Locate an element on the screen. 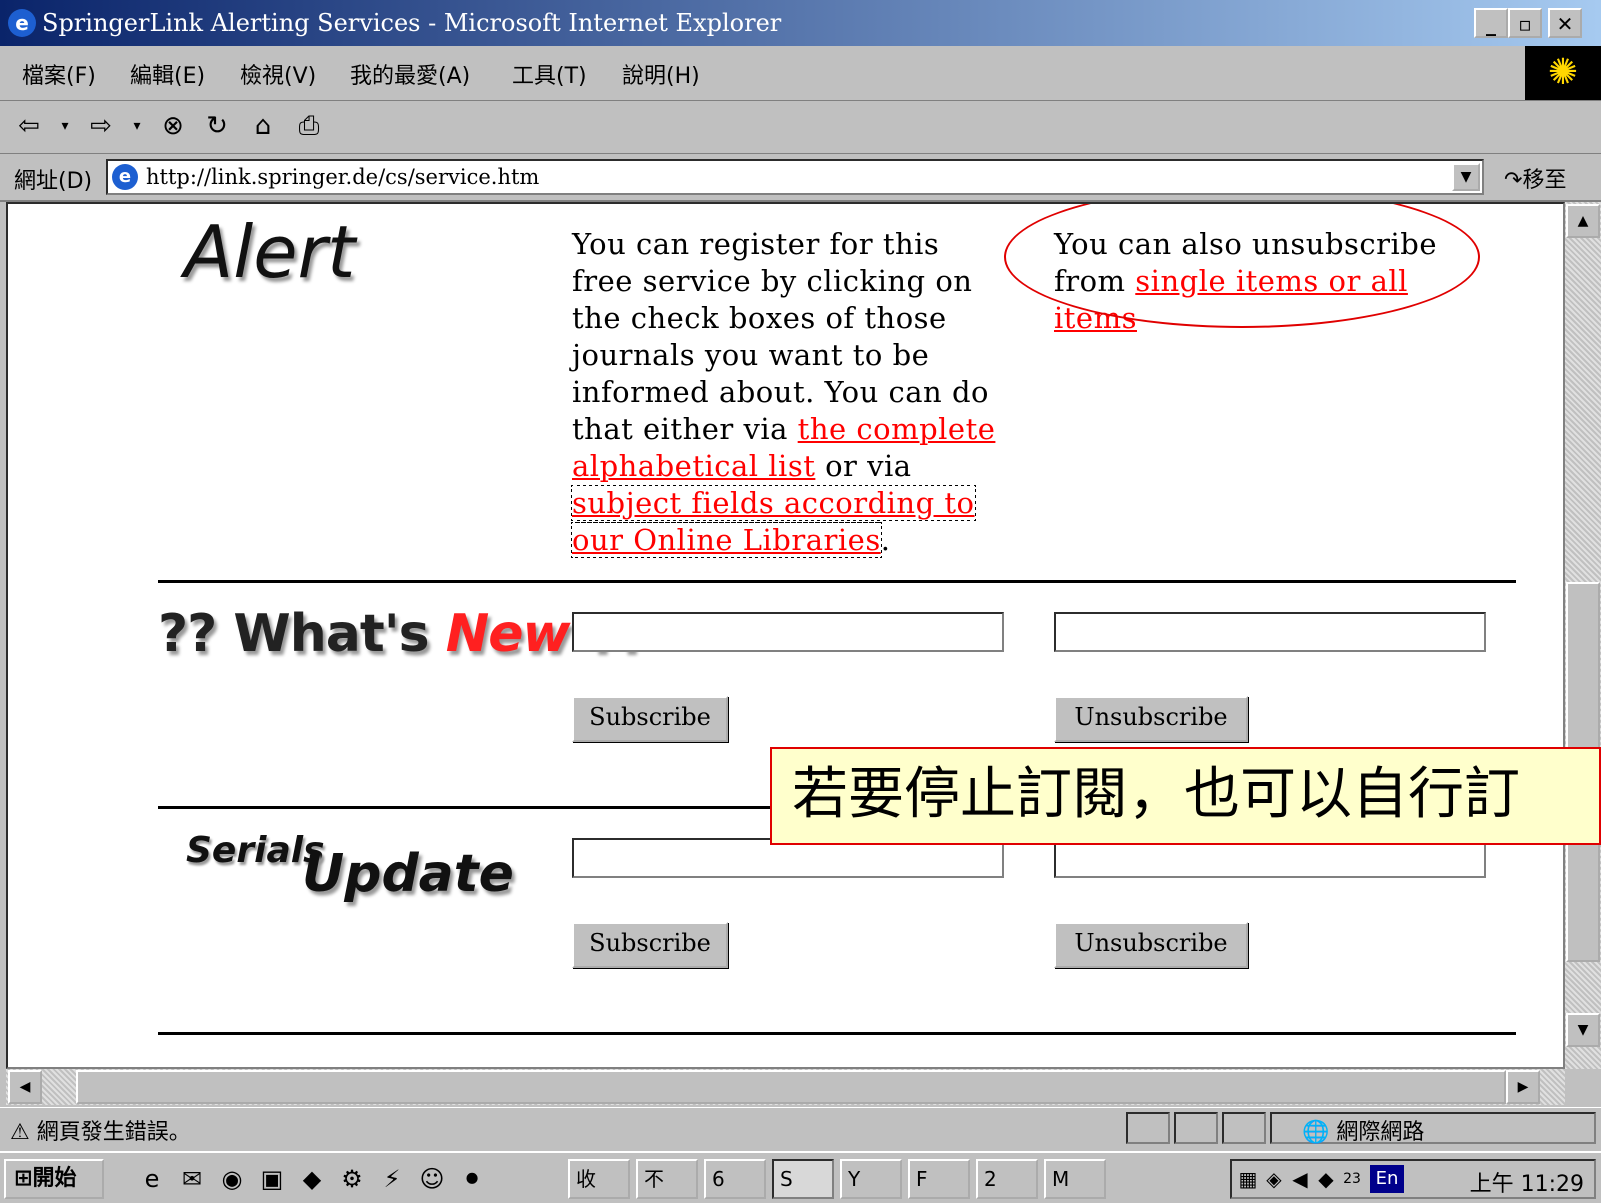 Image resolution: width=1601 pixels, height=1203 pixels. print-icon: ⎙ is located at coordinates (309, 126).